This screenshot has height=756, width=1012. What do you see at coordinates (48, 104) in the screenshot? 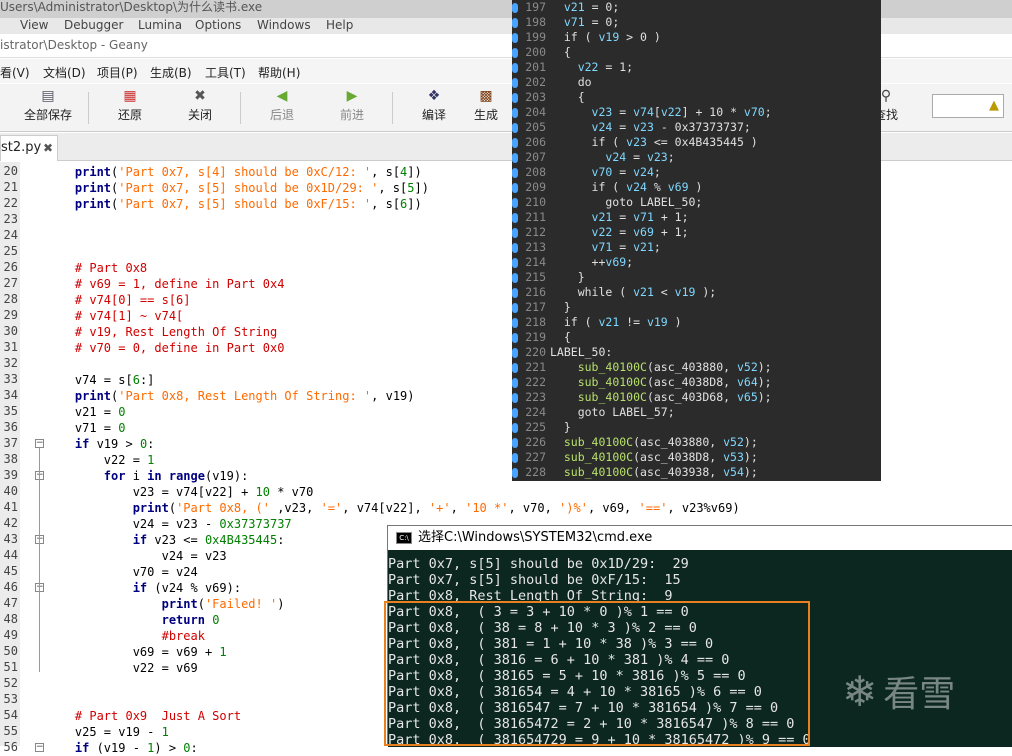
I see `save-all-button: ▤ 全部保存` at bounding box center [48, 104].